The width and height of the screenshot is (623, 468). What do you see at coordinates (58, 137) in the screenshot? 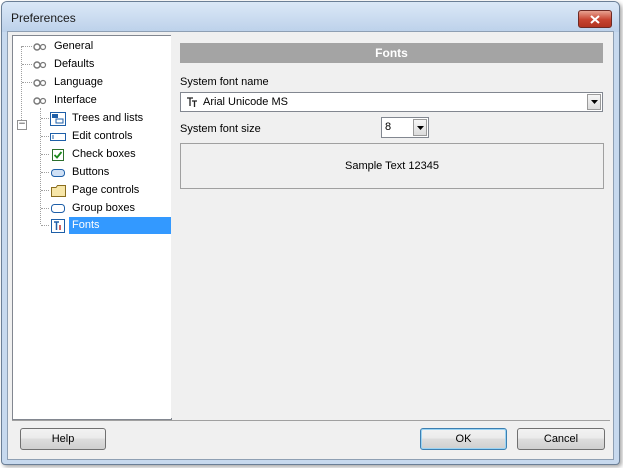
I see `edit-control-icon` at bounding box center [58, 137].